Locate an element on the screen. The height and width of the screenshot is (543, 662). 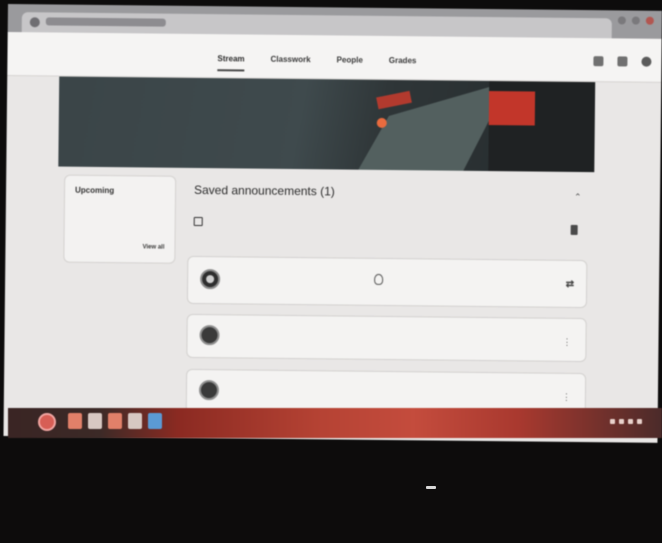
power-led is located at coordinates (431, 487).